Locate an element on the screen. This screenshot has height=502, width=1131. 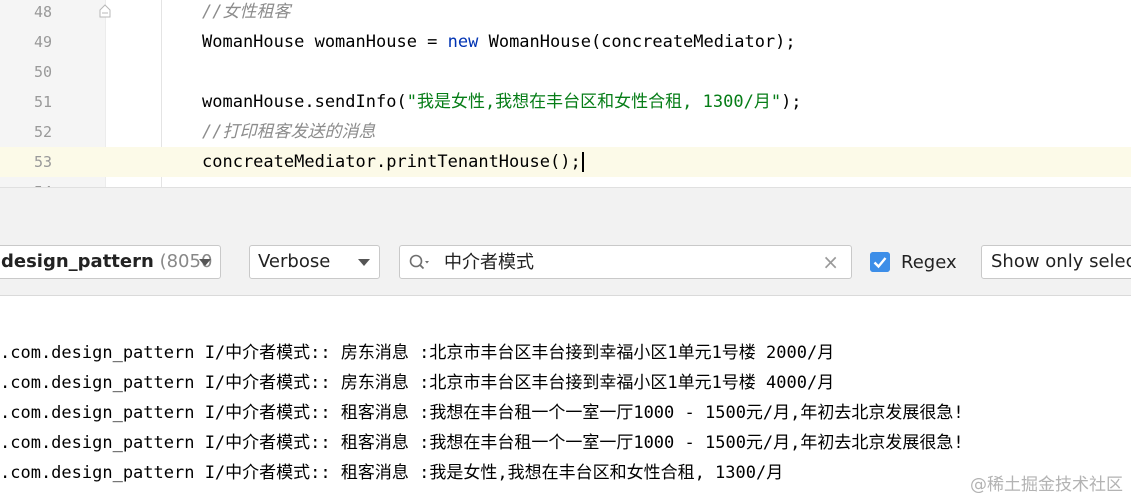
code-text: //打印租客发送的消息 is located at coordinates (288, 132).